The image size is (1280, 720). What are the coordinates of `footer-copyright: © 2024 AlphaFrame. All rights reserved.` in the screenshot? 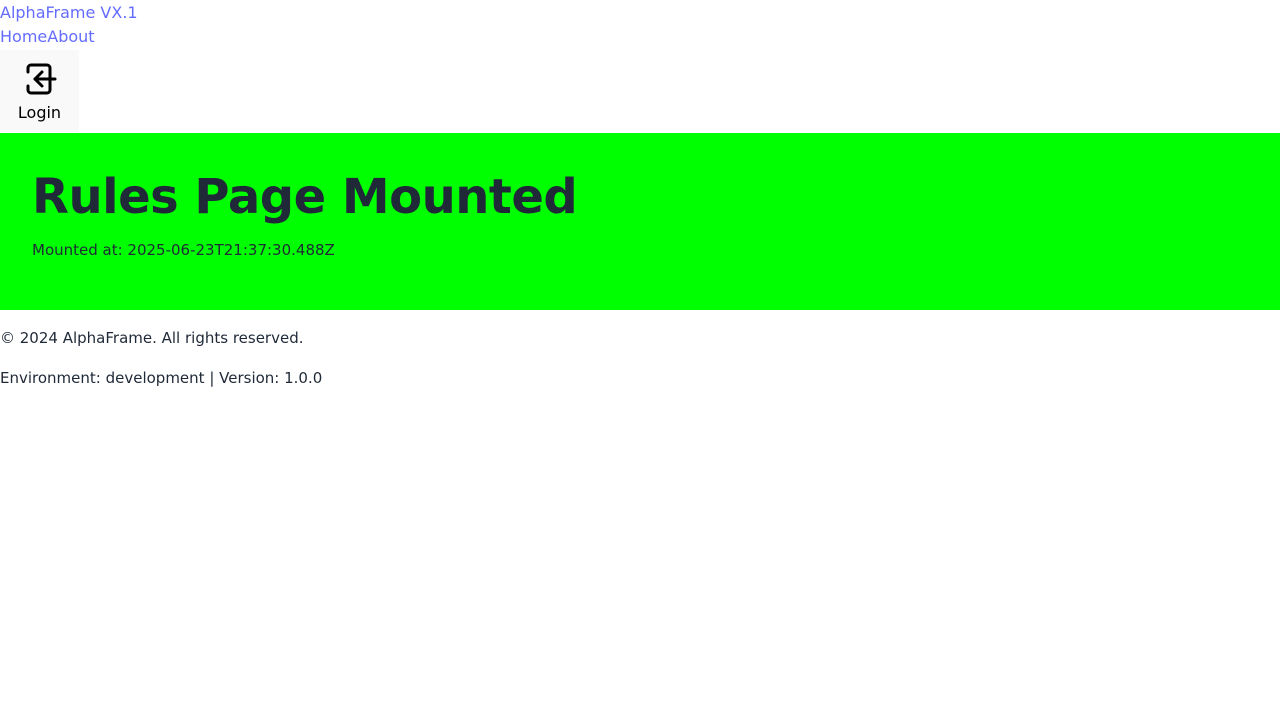 It's located at (152, 338).